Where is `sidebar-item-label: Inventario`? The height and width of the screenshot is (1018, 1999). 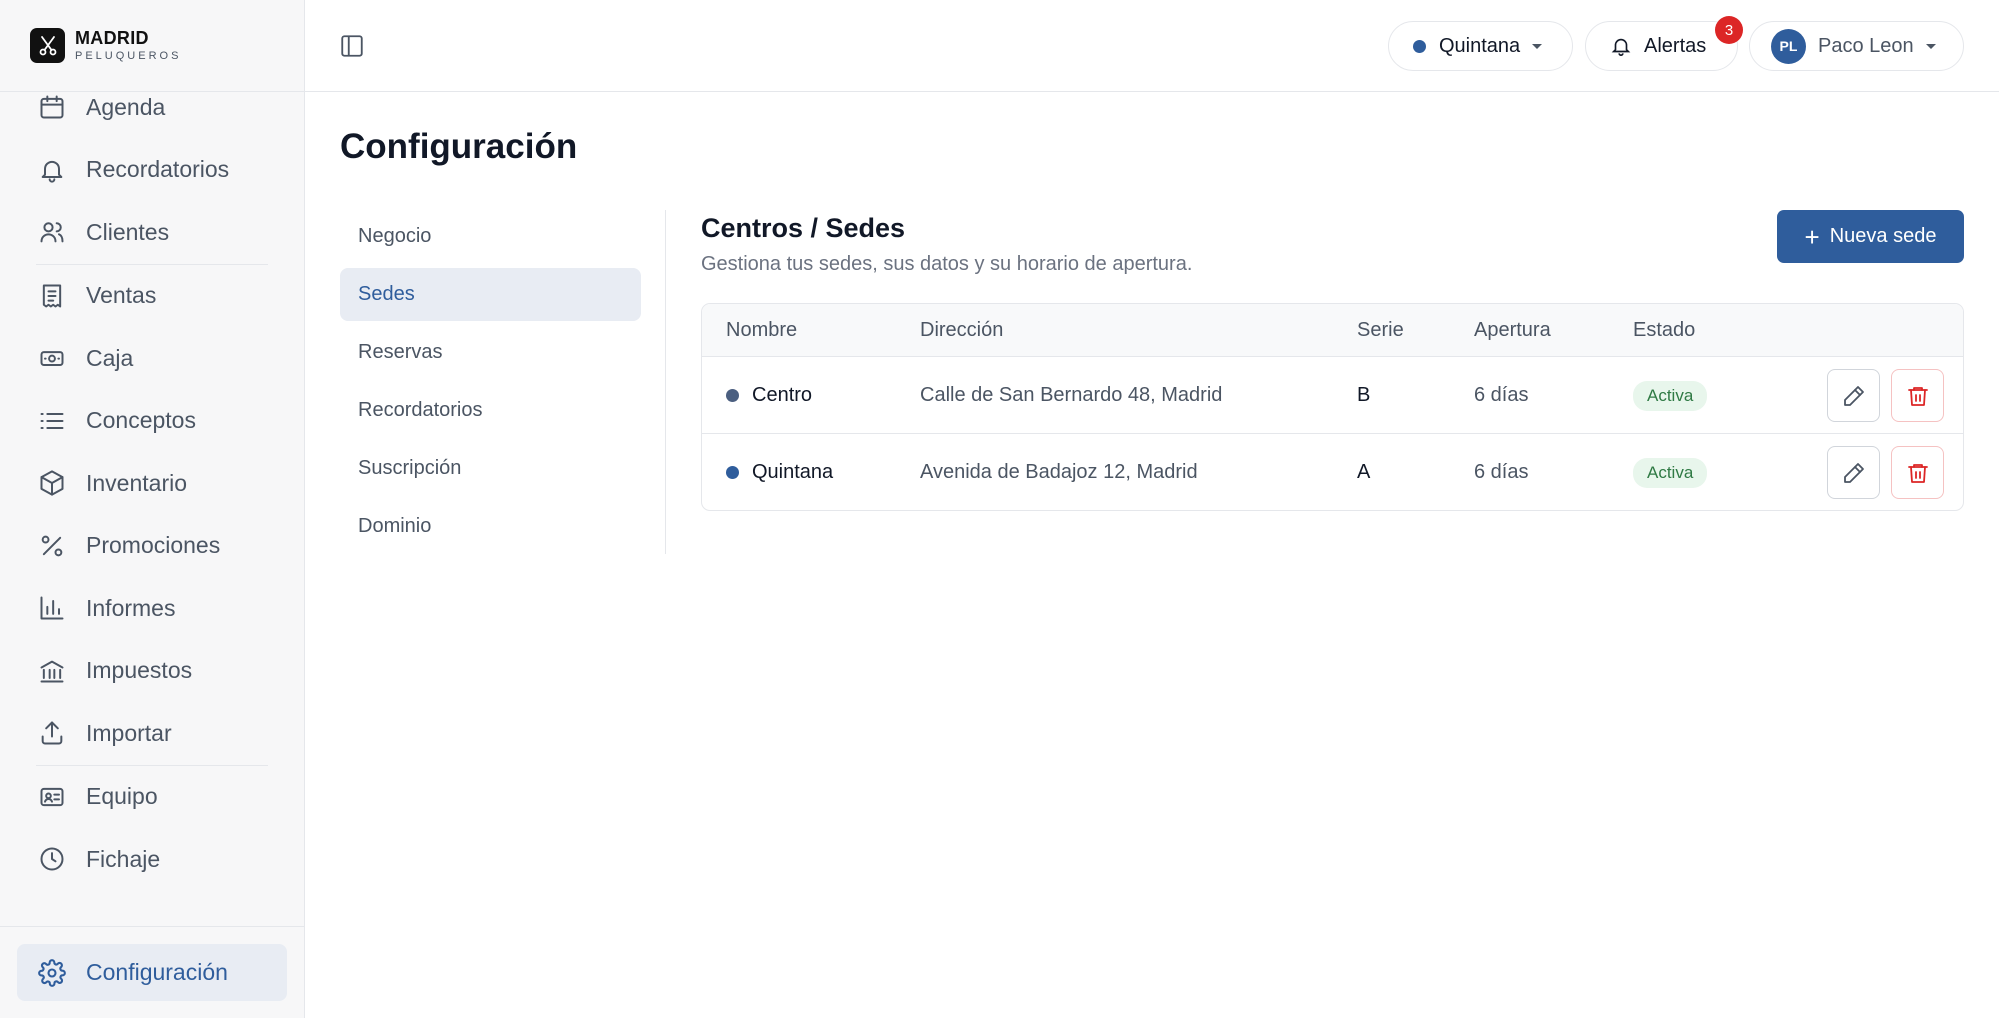 sidebar-item-label: Inventario is located at coordinates (137, 482).